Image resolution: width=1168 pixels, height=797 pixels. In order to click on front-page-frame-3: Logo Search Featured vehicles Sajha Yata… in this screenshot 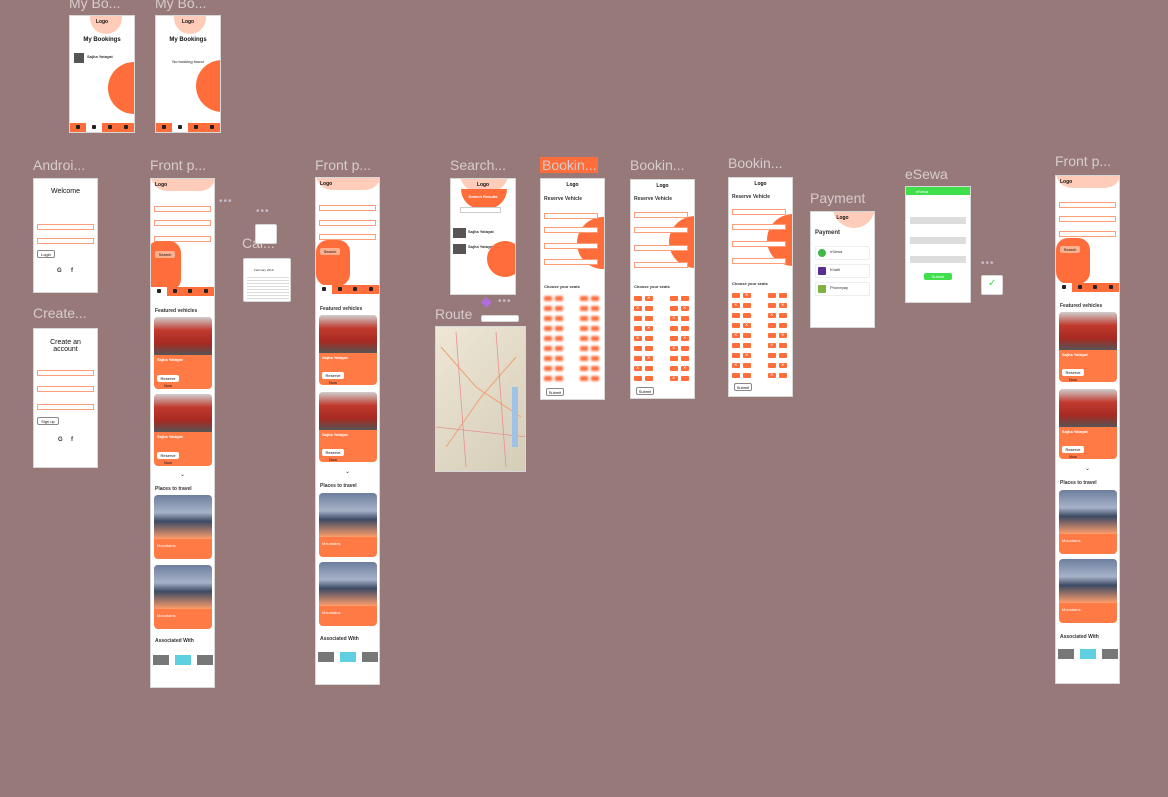, I will do `click(1087, 429)`.